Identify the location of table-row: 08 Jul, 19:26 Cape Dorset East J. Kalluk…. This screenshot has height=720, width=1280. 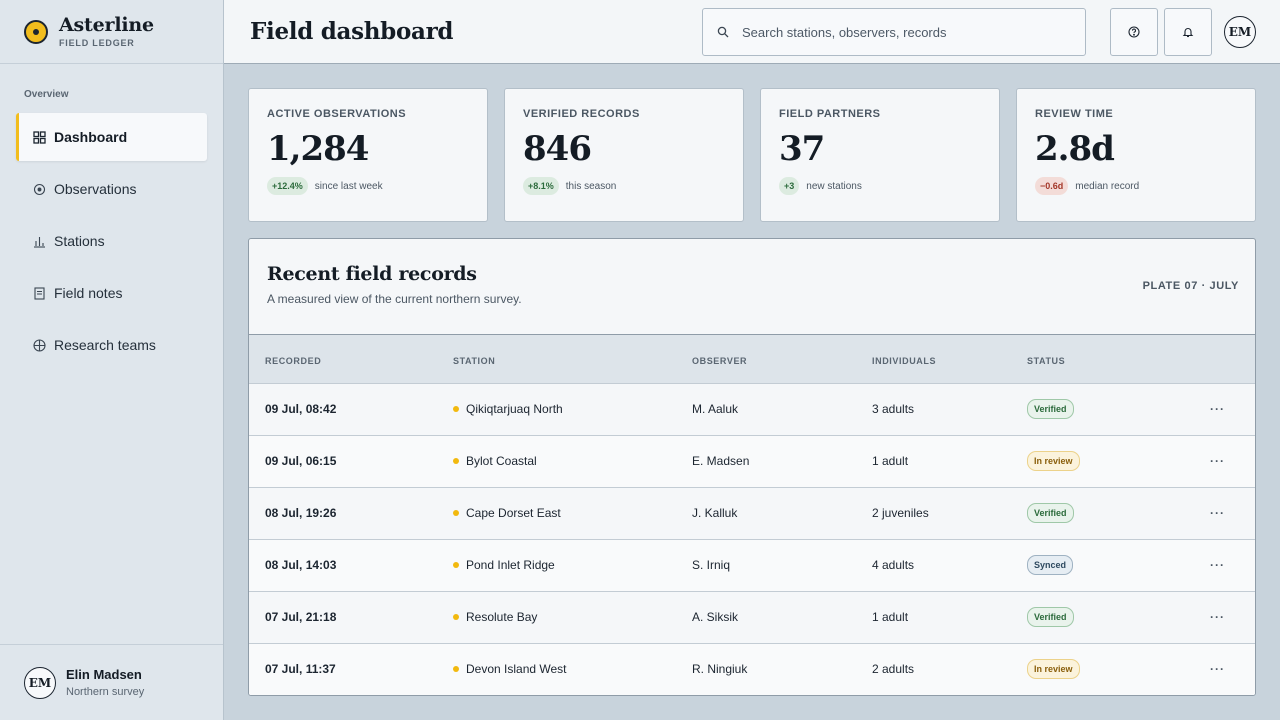
(752, 513).